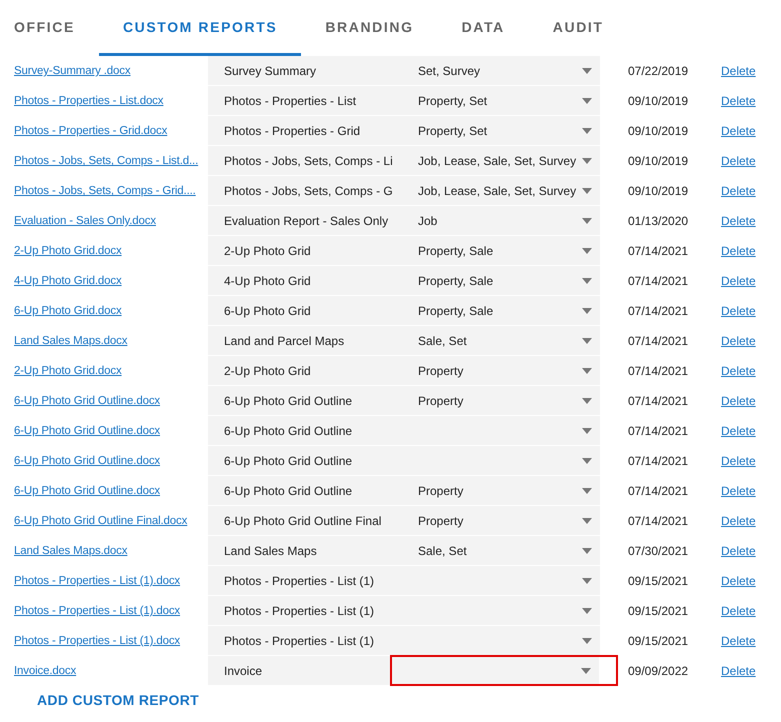 This screenshot has height=722, width=781. I want to click on name-field: Evaluation Report - Sales Only, so click(304, 220).